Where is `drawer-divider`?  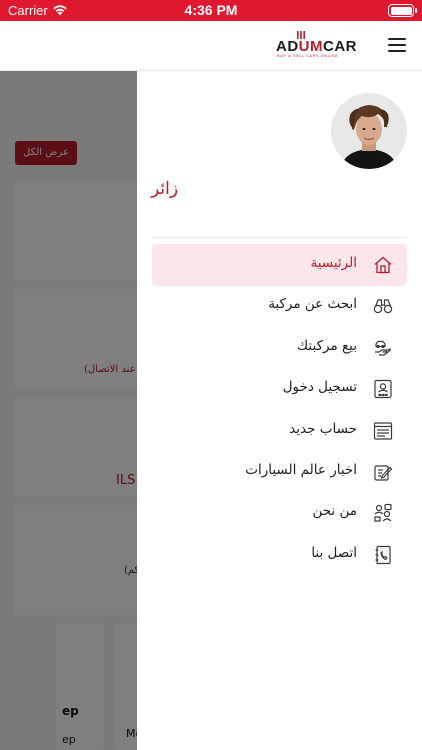
drawer-divider is located at coordinates (279, 237).